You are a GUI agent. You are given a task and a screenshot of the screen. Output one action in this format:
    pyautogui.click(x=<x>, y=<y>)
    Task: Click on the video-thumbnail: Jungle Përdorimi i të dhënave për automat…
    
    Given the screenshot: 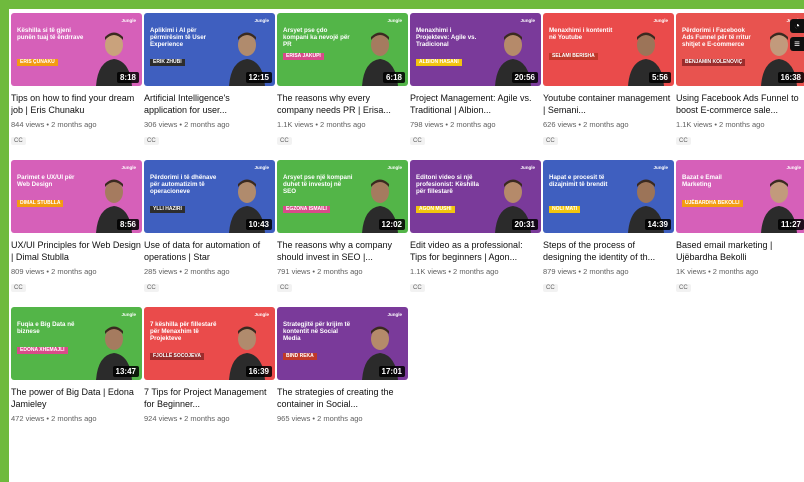 What is the action you would take?
    pyautogui.click(x=209, y=196)
    